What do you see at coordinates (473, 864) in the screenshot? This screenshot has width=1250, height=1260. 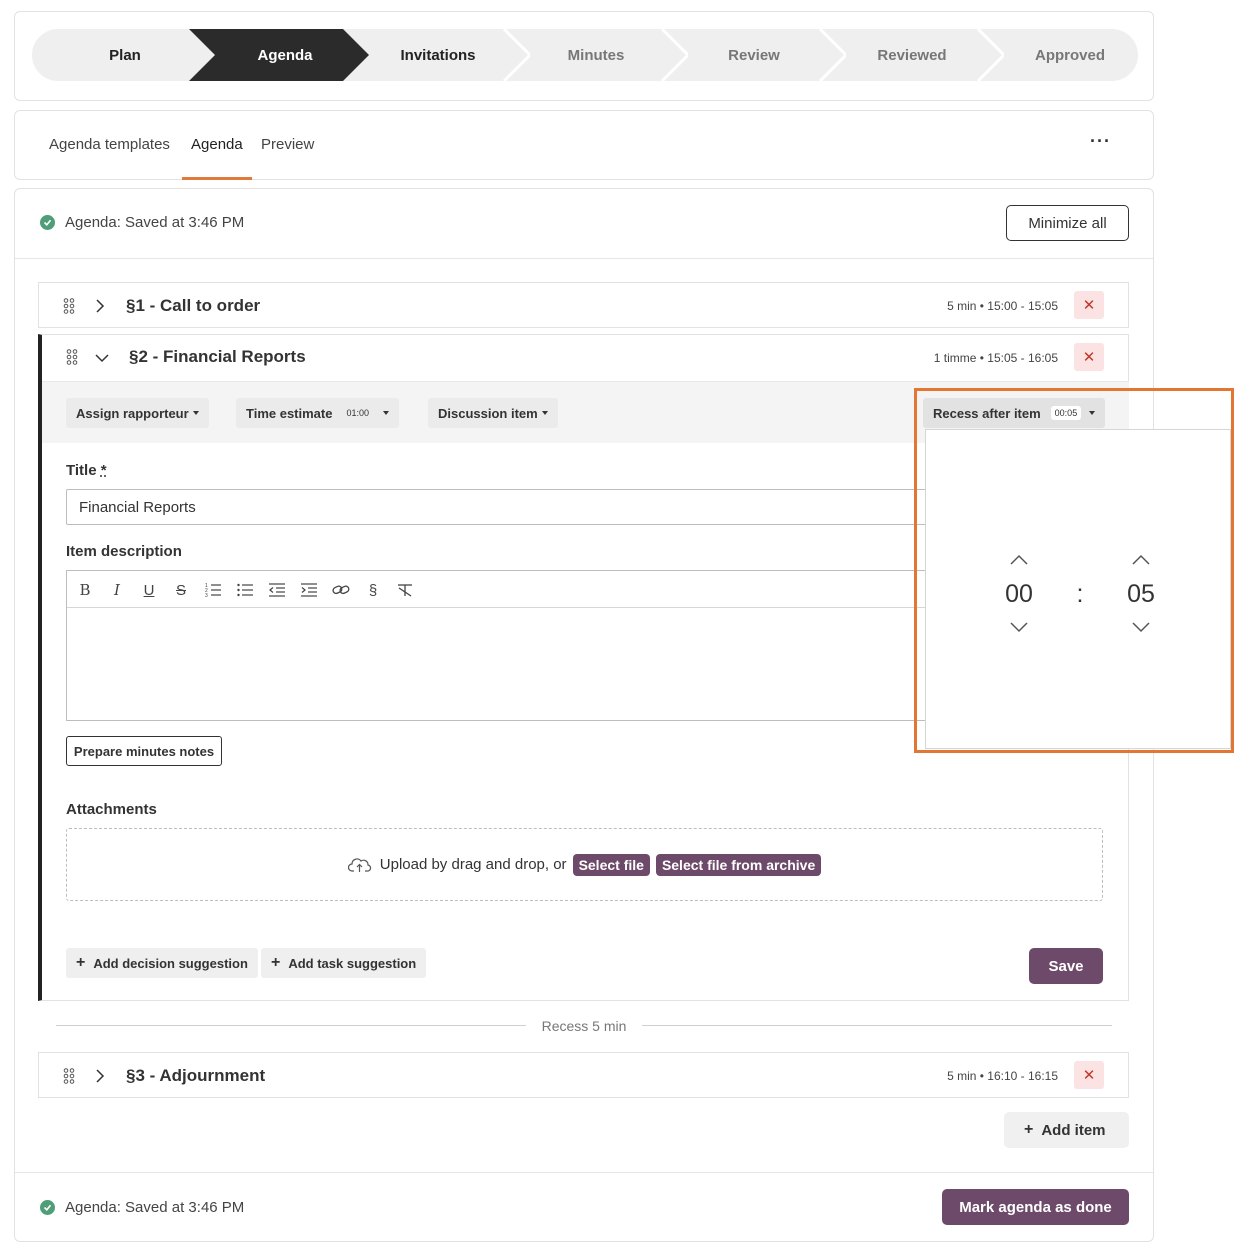 I see `upload-text: Upload by drag and drop, or` at bounding box center [473, 864].